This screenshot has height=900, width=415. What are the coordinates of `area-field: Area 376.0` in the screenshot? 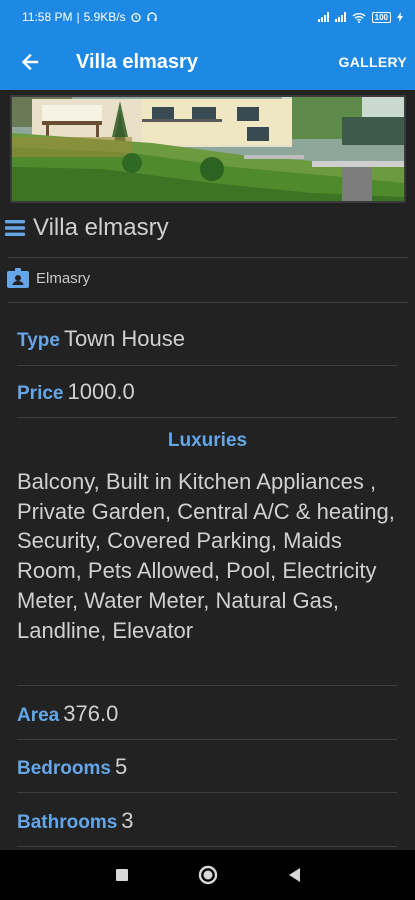 It's located at (67, 714).